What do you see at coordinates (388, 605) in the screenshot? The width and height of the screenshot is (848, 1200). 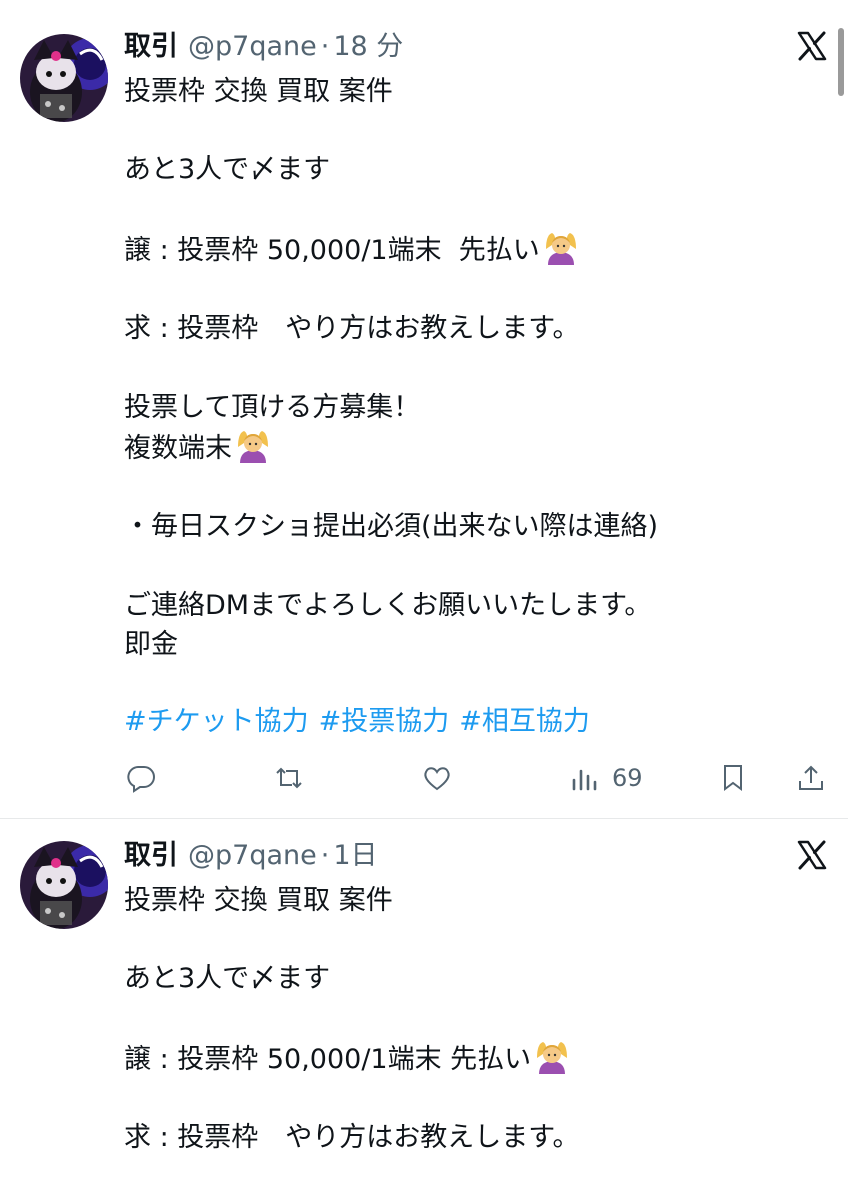 I see `tweet-line: ご連絡DMまでよろしくお願いいたします。` at bounding box center [388, 605].